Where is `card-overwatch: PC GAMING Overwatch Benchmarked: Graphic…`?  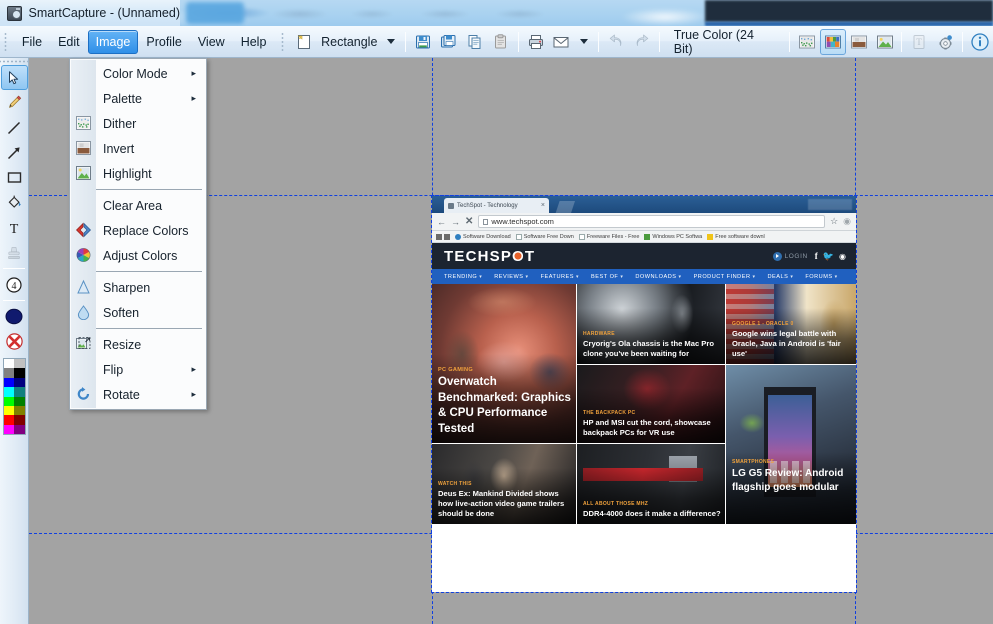 card-overwatch: PC GAMING Overwatch Benchmarked: Graphic… is located at coordinates (504, 363).